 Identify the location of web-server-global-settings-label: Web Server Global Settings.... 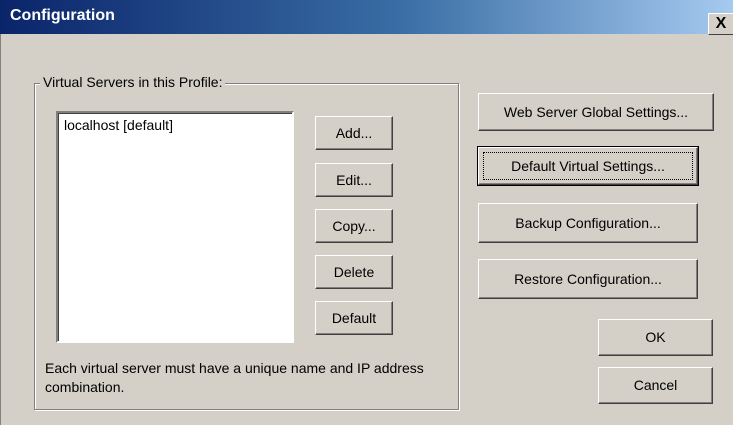
(596, 112).